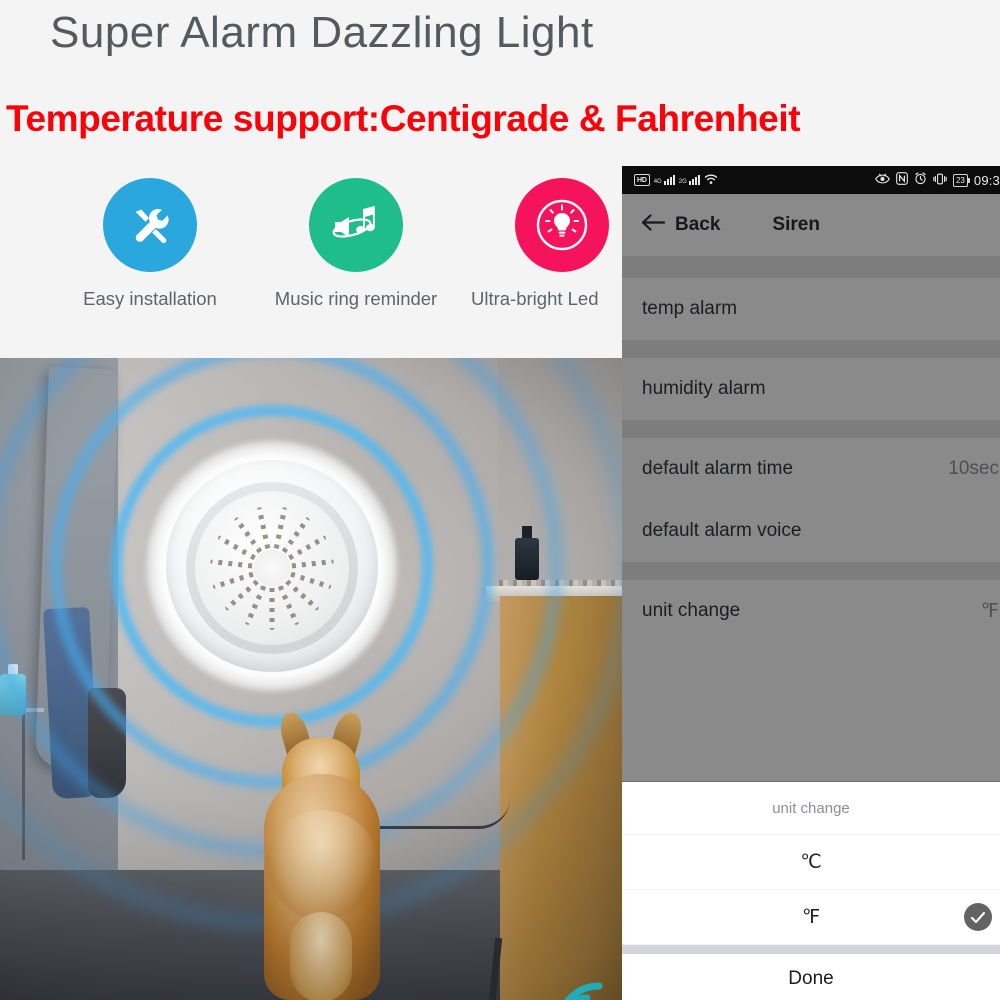 This screenshot has height=1000, width=1000. I want to click on row-label: default alarm voice, so click(722, 530).